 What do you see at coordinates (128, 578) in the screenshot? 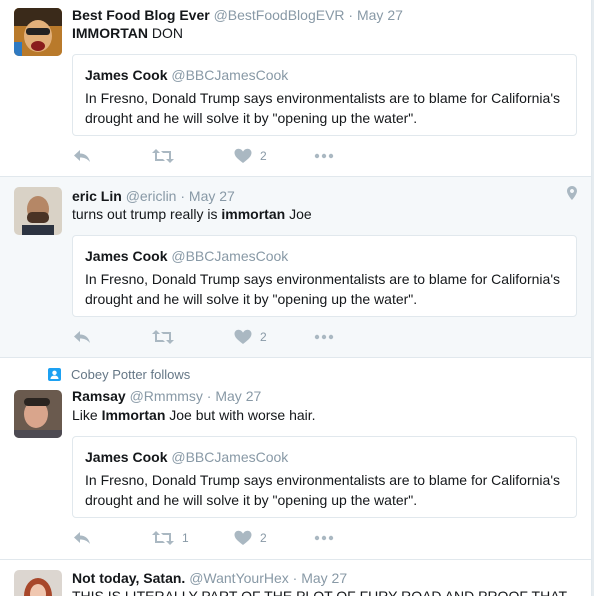
I see `display-name: Not today, Satan.` at bounding box center [128, 578].